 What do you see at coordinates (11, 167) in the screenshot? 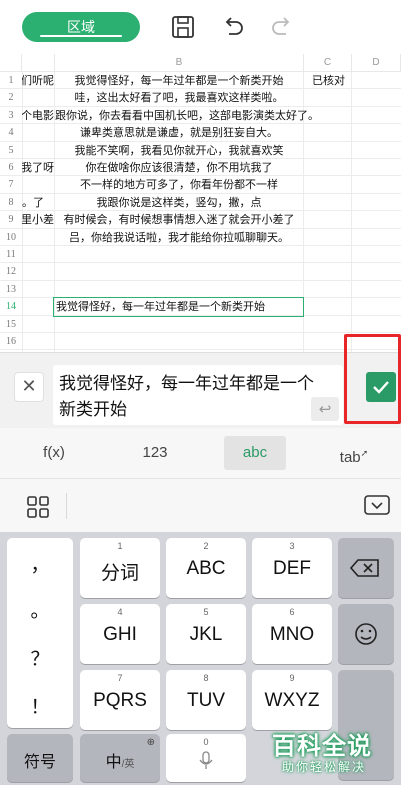
I see `row-number: 6` at bounding box center [11, 167].